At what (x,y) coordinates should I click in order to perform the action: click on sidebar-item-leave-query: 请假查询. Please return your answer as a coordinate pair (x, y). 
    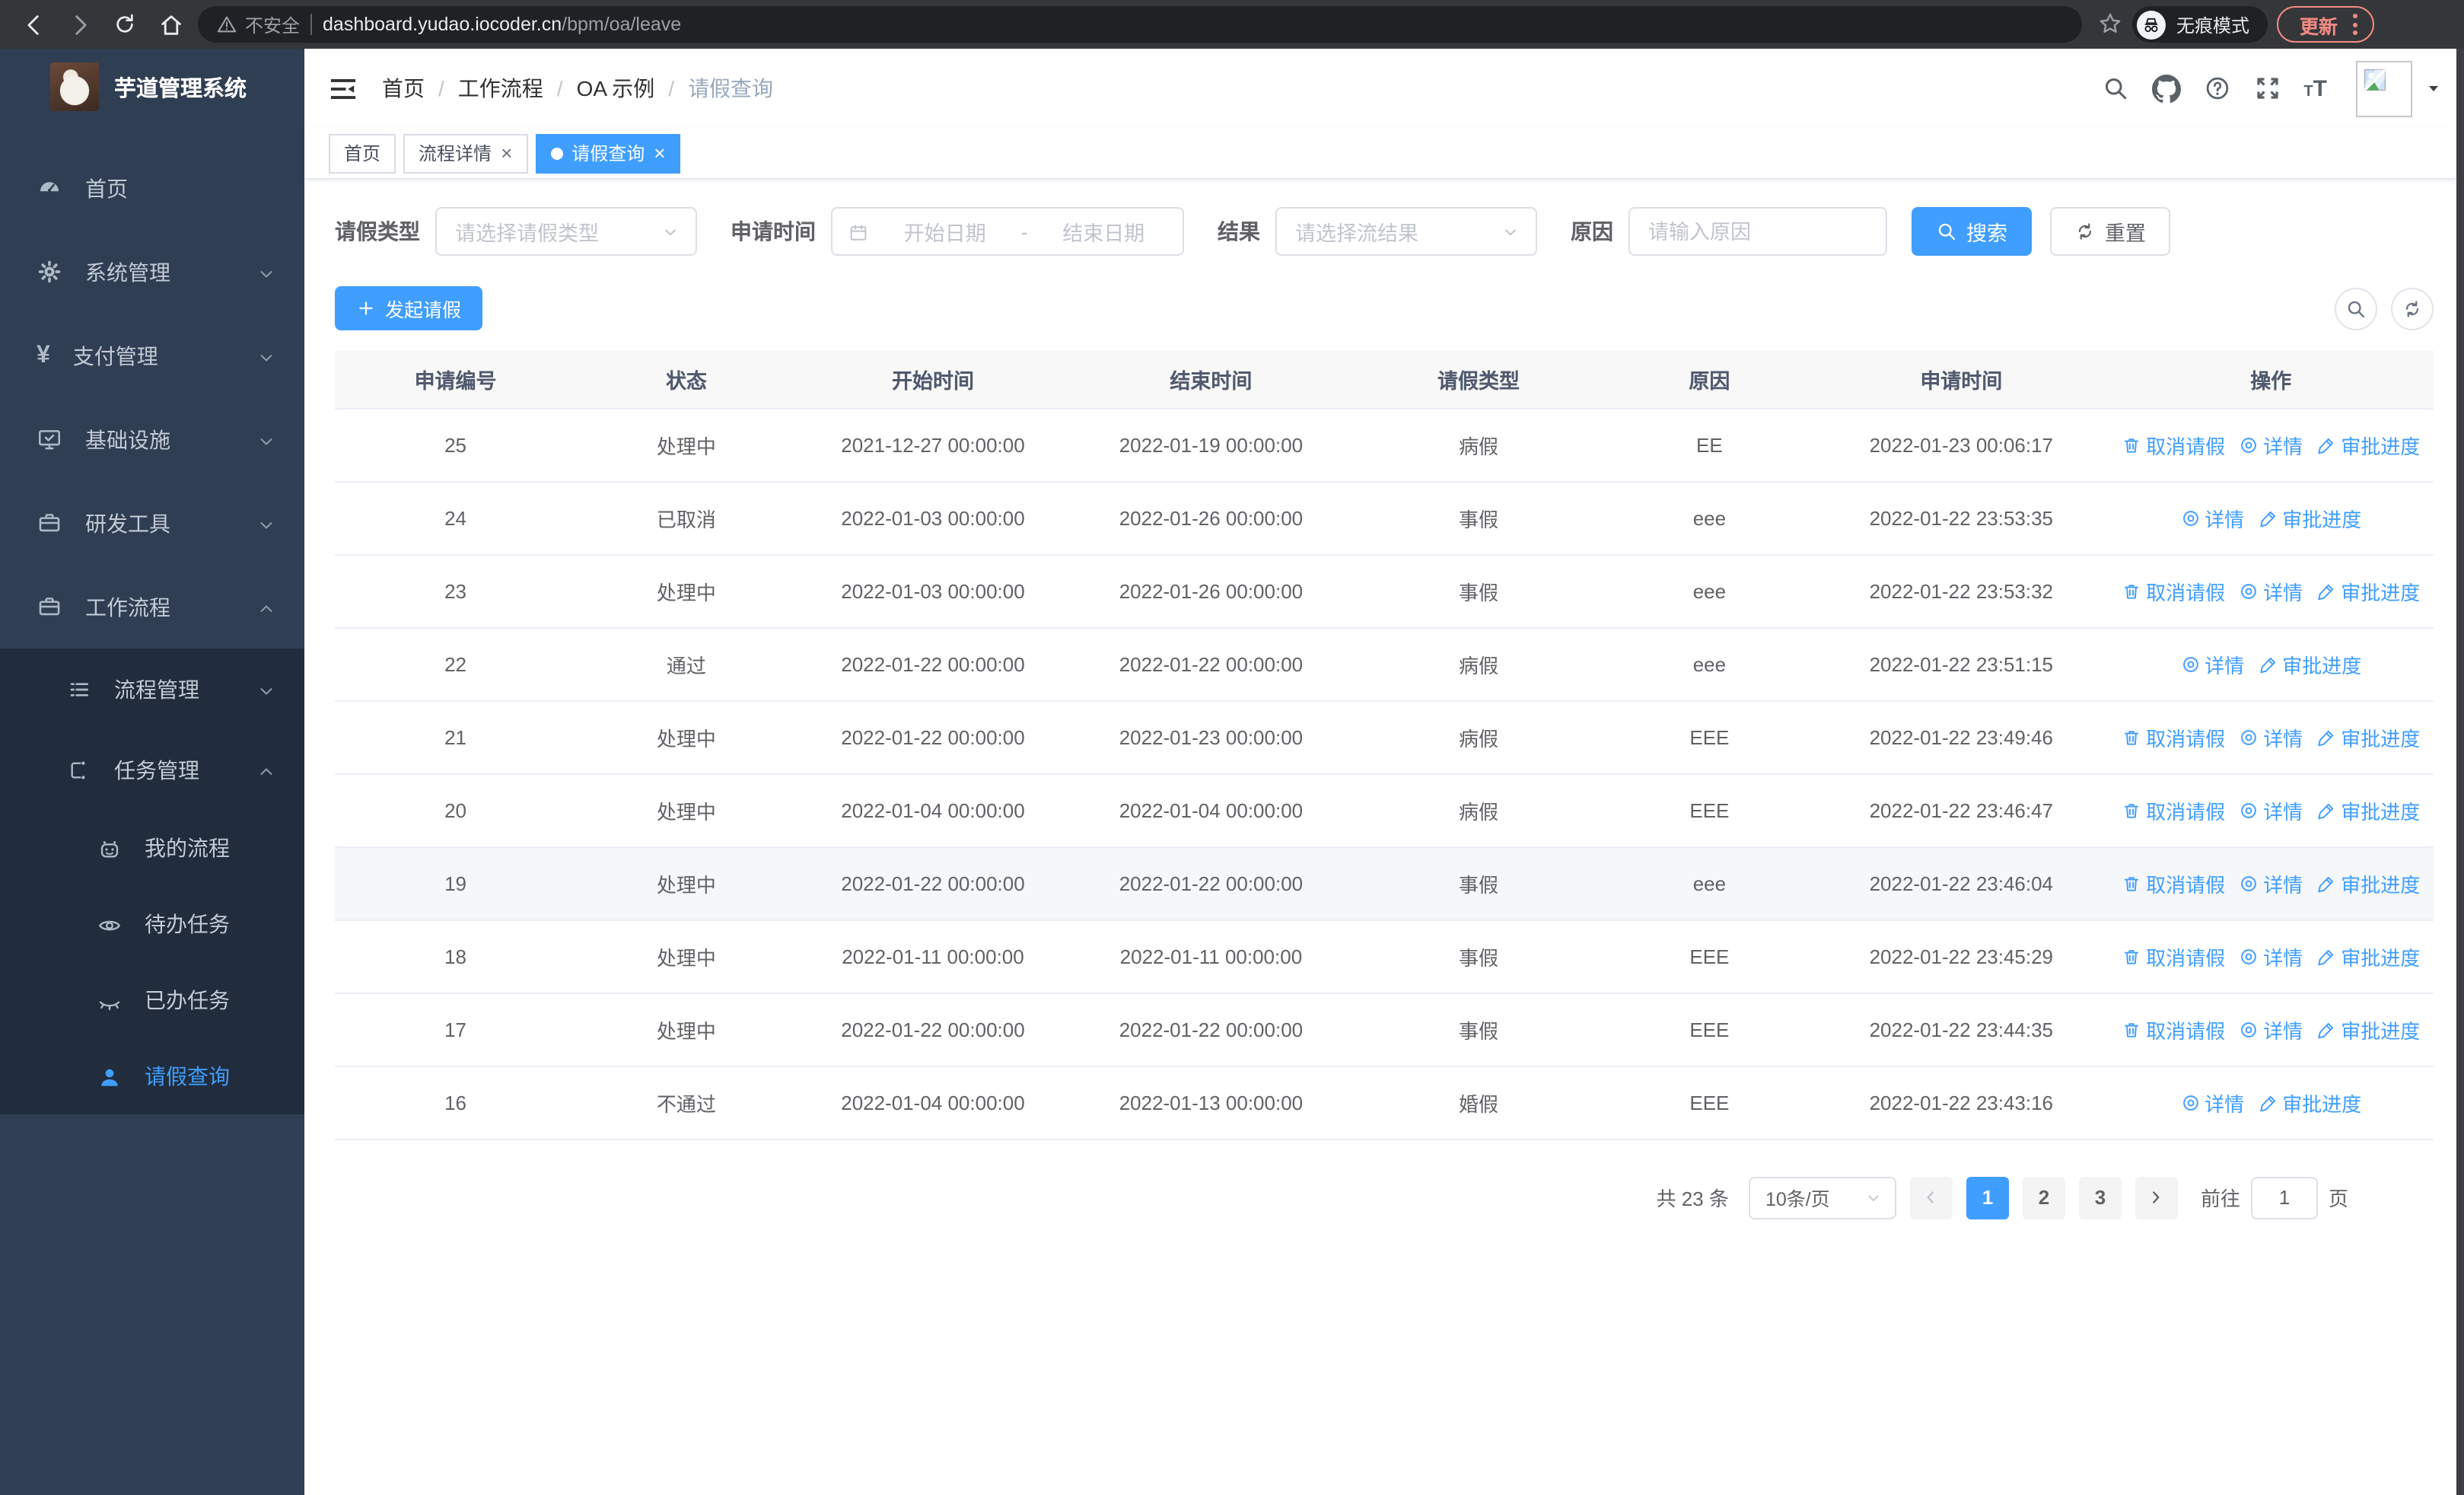
    Looking at the image, I should click on (152, 1076).